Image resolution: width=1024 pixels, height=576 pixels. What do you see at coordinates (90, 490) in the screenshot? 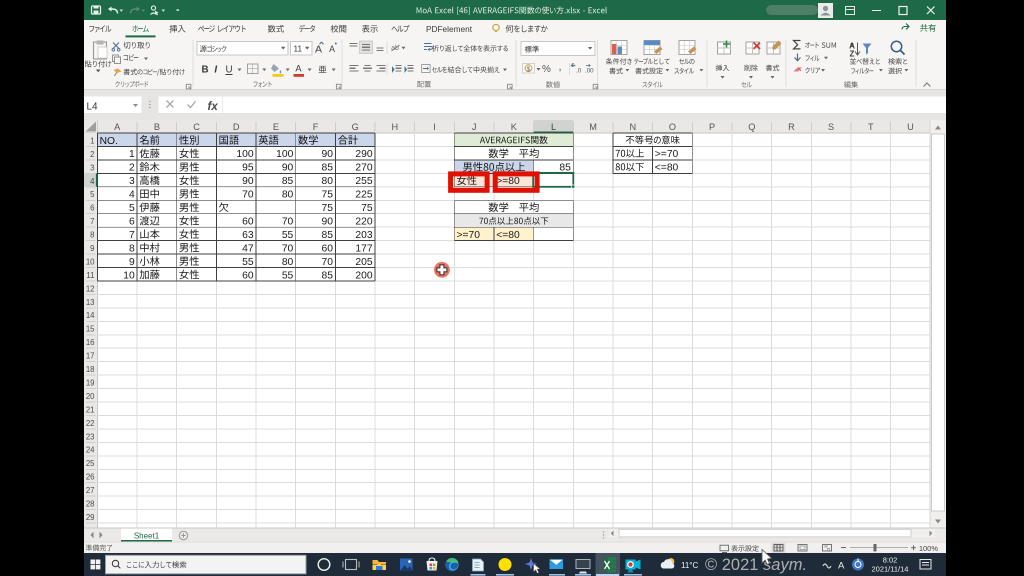
I see `svg-text: 27` at bounding box center [90, 490].